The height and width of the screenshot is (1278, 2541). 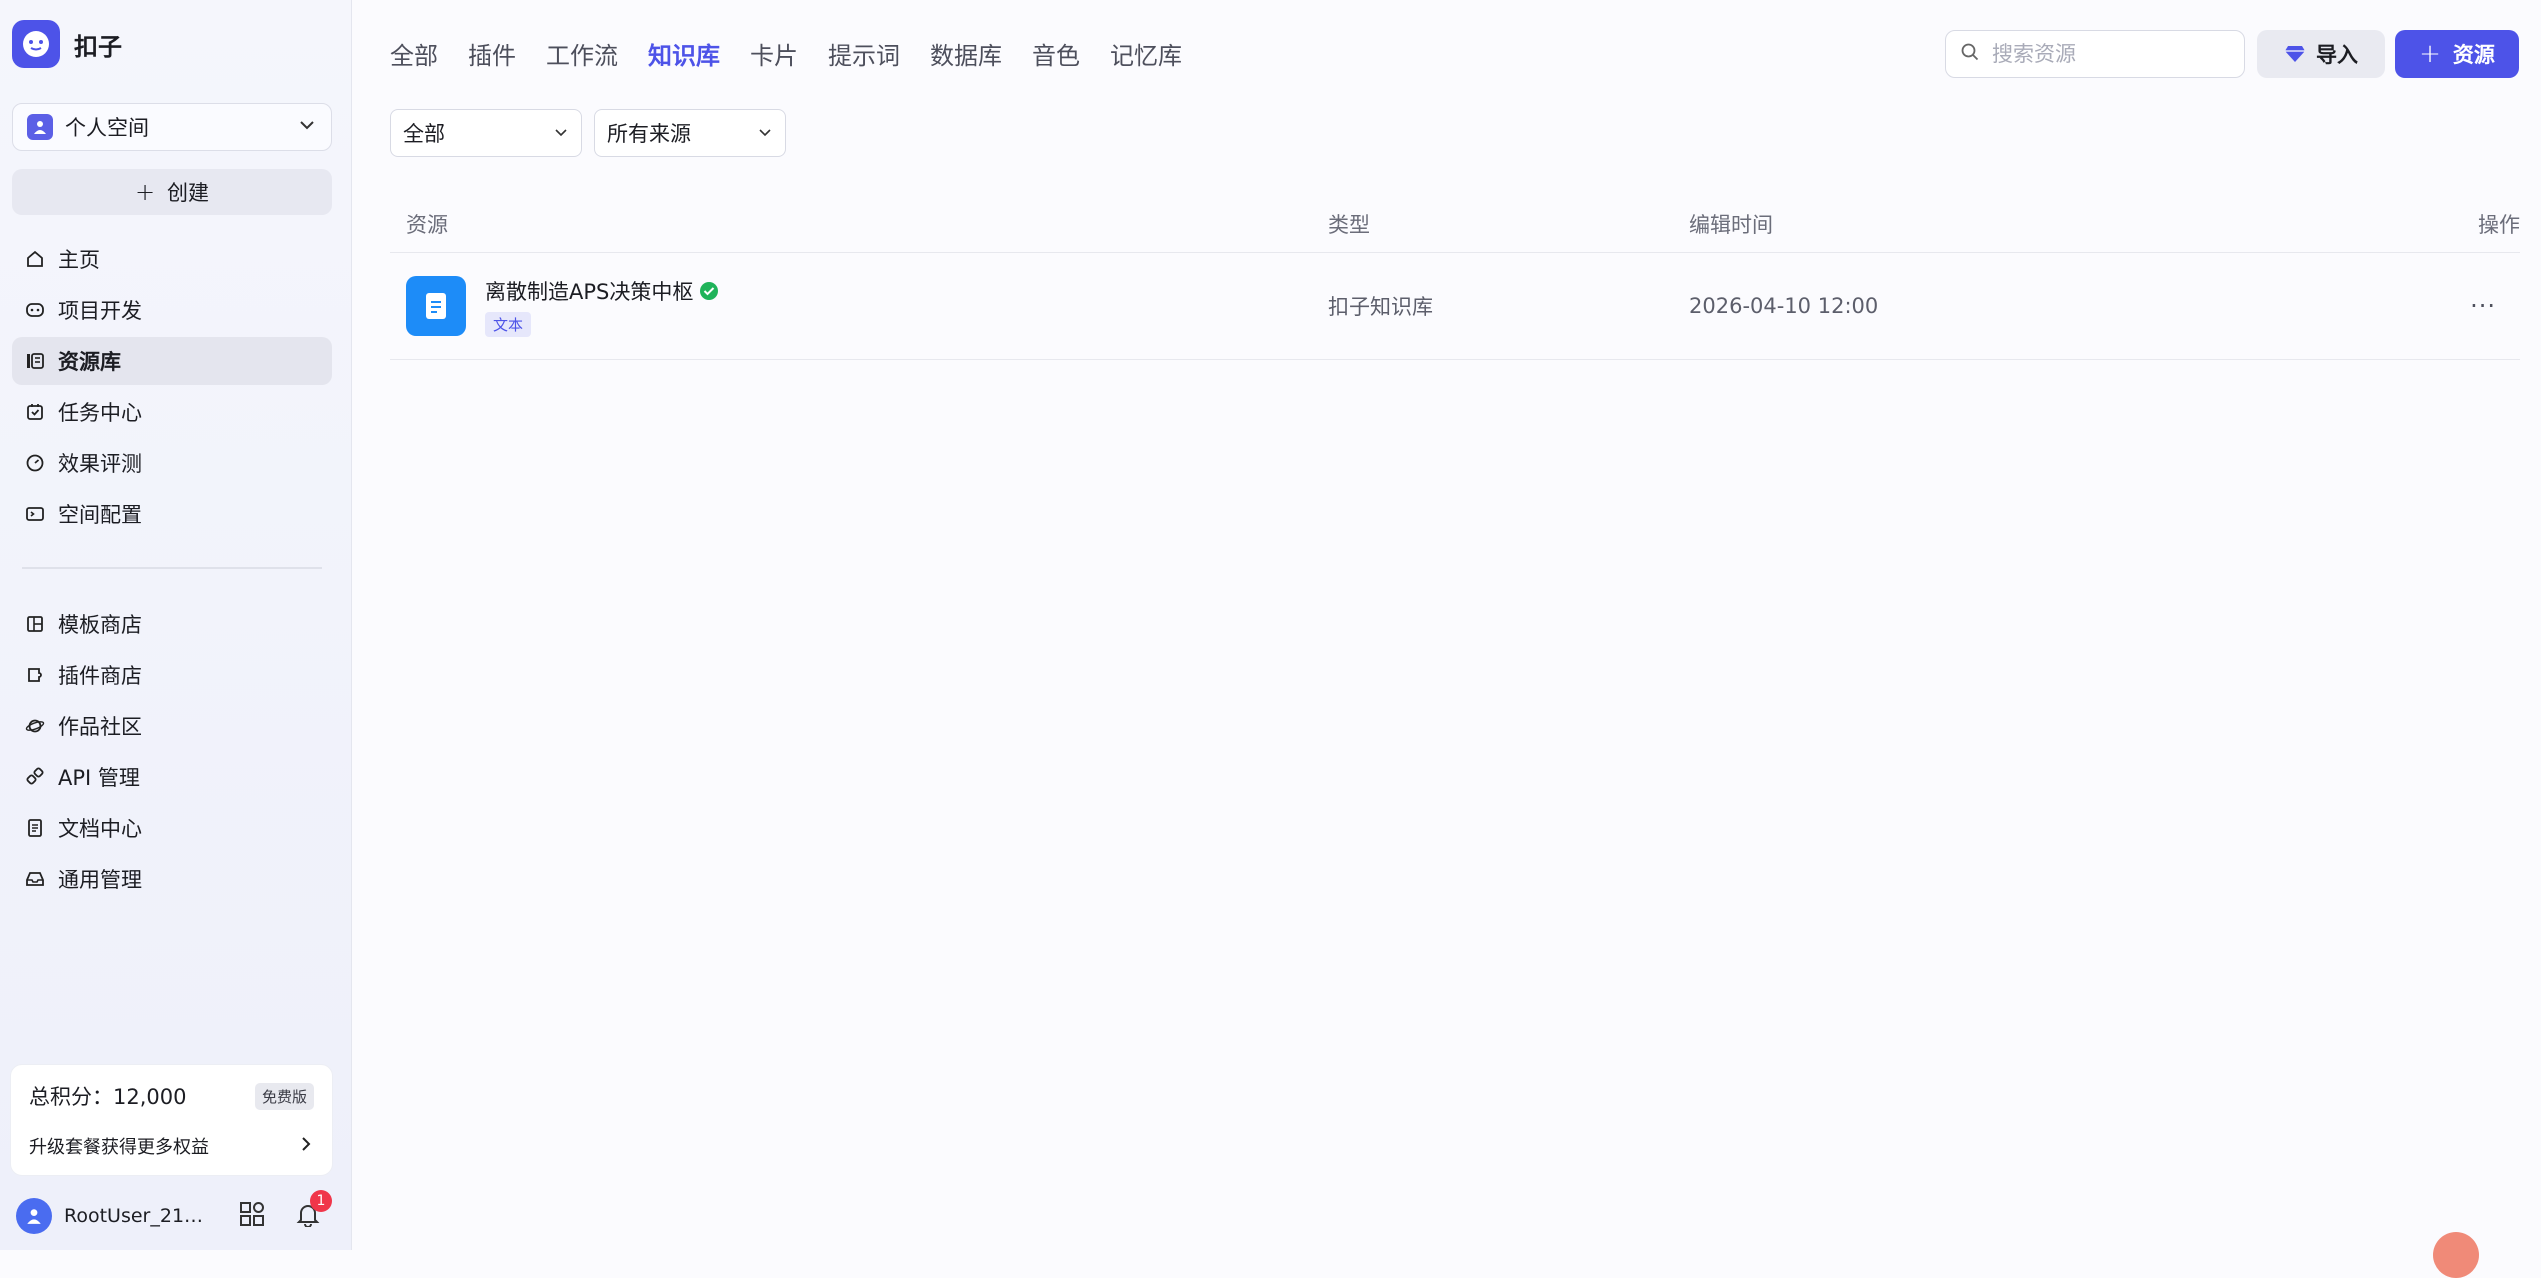 I want to click on nav-secondary: 模板商店 插件商店 作品社区 API 管理 文档中心 通用管理, so click(x=172, y=753).